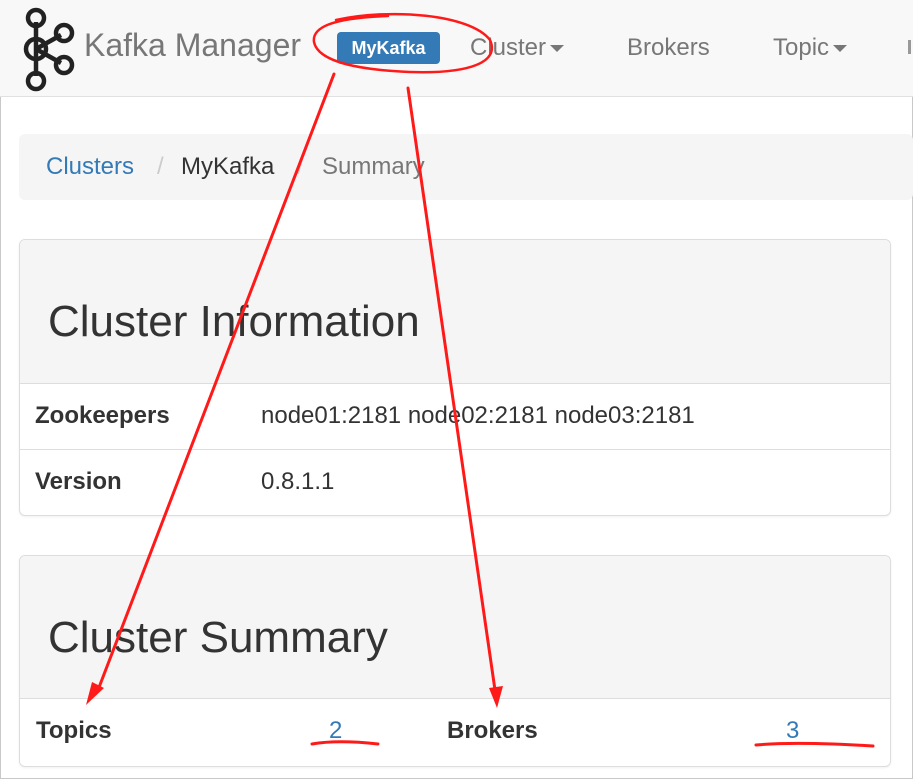  Describe the element at coordinates (492, 730) in the screenshot. I see `brokers-label: Brokers` at that location.